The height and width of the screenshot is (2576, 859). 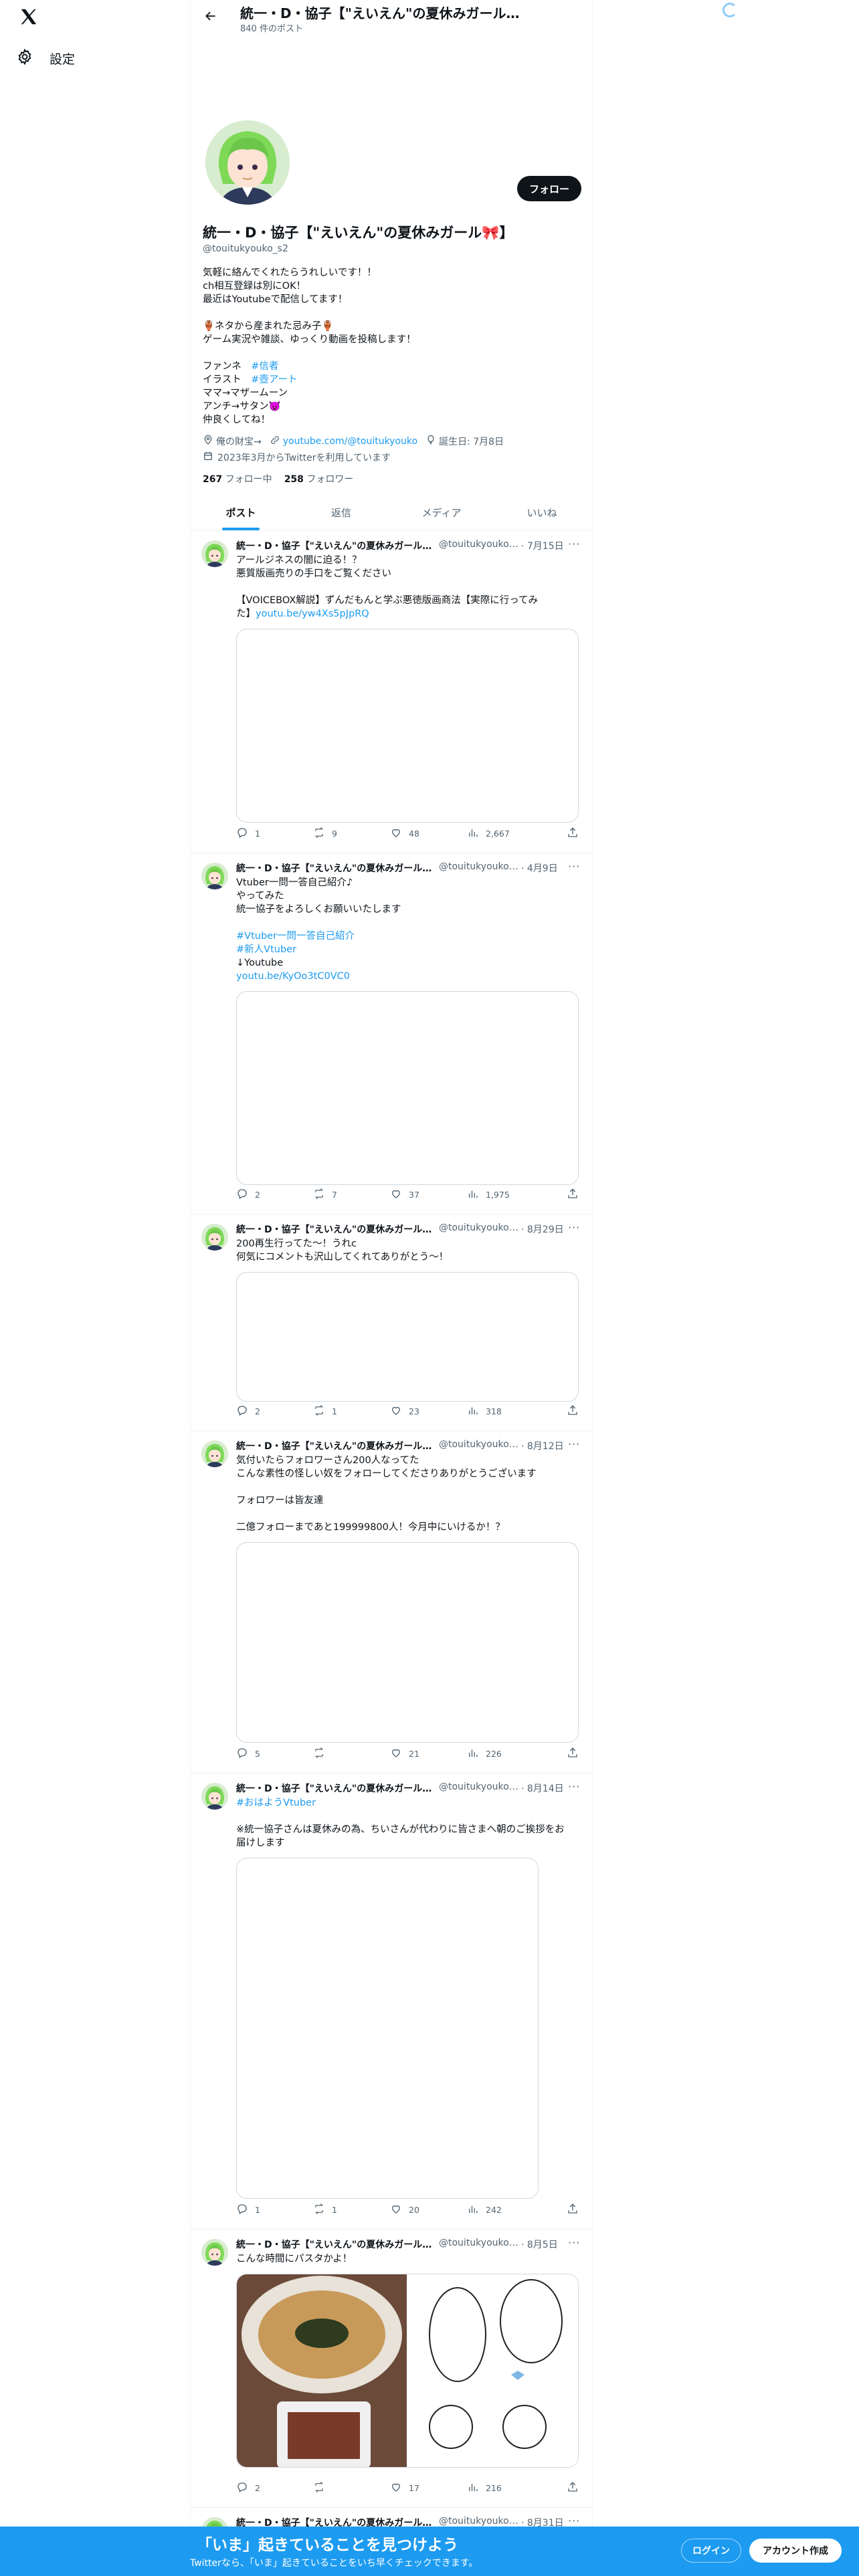 What do you see at coordinates (405, 2488) in the screenshot?
I see `like-button: 17` at bounding box center [405, 2488].